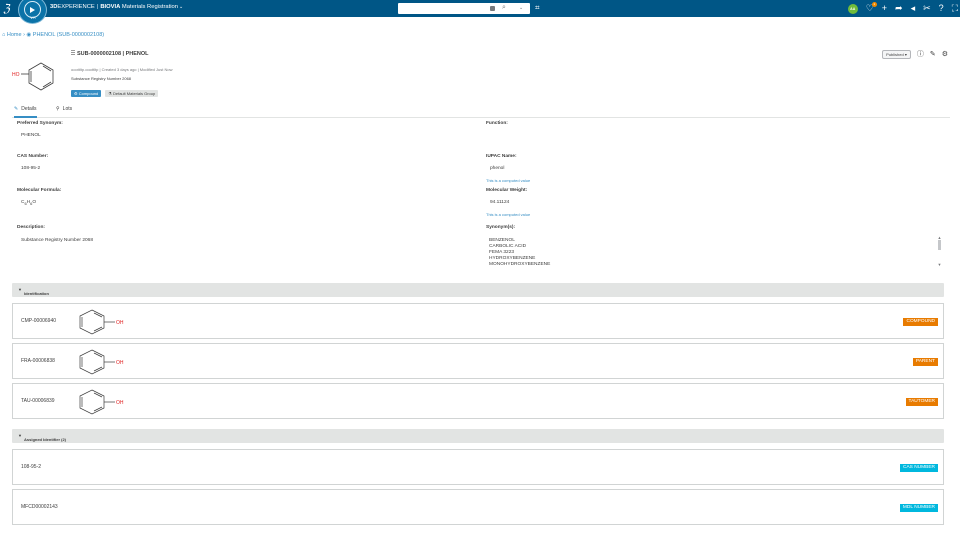  What do you see at coordinates (113, 54) in the screenshot?
I see `page-title-text: SUB-0000002108 | PHENOL` at bounding box center [113, 54].